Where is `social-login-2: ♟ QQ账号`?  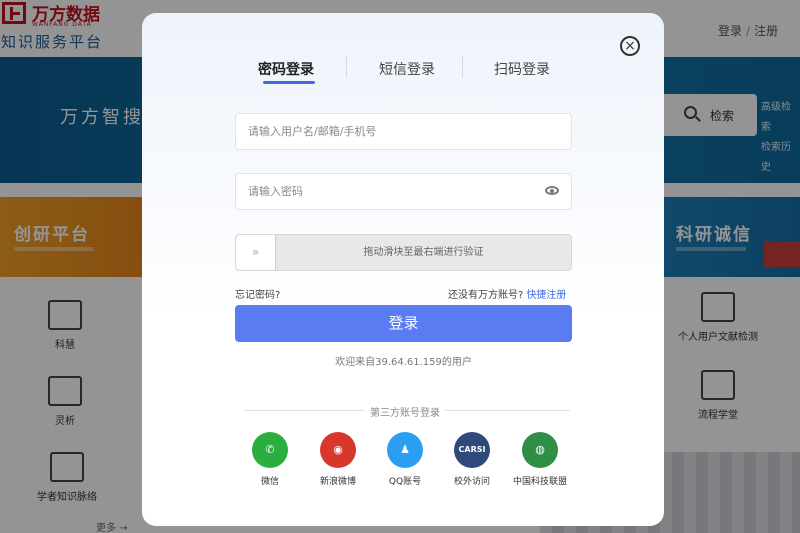 social-login-2: ♟ QQ账号 is located at coordinates (405, 459).